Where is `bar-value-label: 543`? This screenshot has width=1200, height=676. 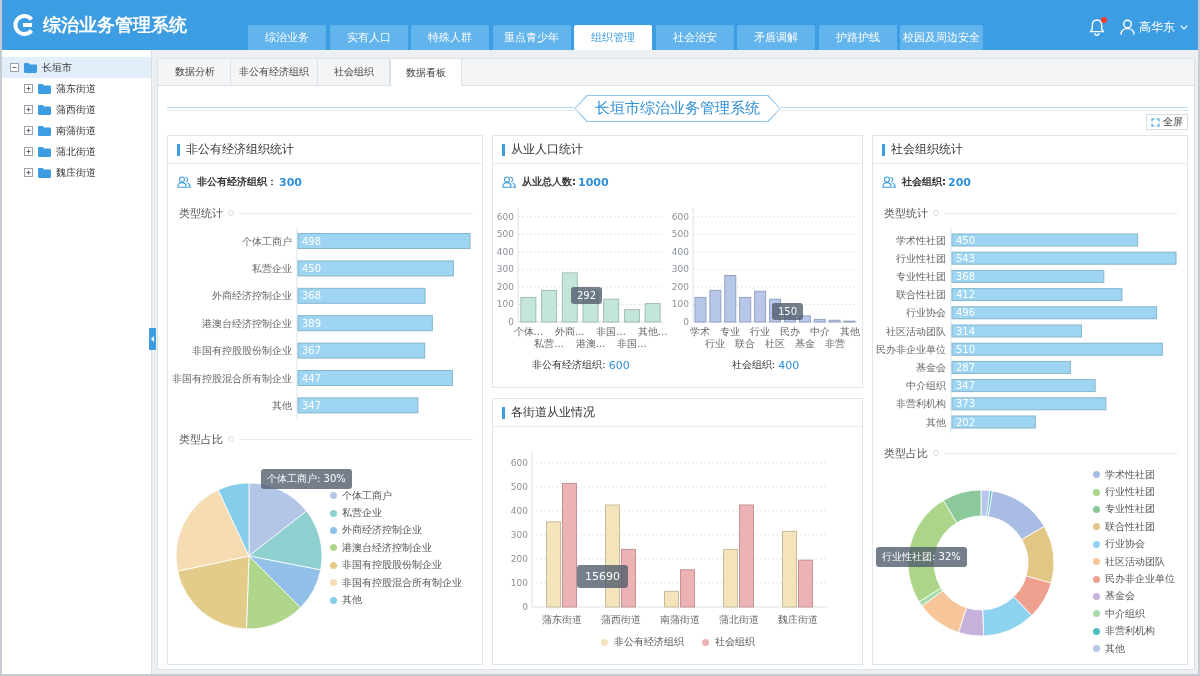
bar-value-label: 543 is located at coordinates (966, 258).